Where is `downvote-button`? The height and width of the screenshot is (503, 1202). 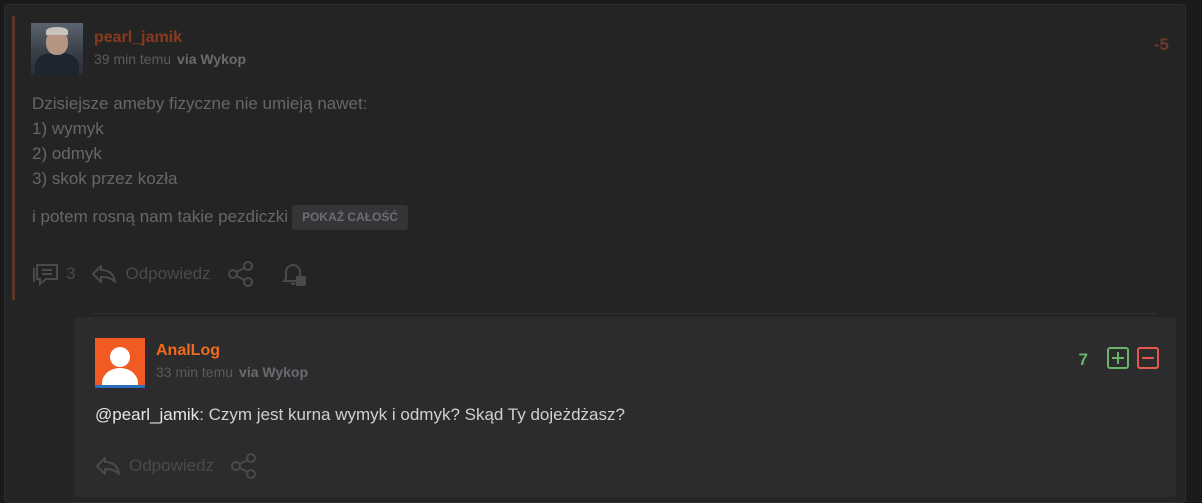 downvote-button is located at coordinates (1148, 358).